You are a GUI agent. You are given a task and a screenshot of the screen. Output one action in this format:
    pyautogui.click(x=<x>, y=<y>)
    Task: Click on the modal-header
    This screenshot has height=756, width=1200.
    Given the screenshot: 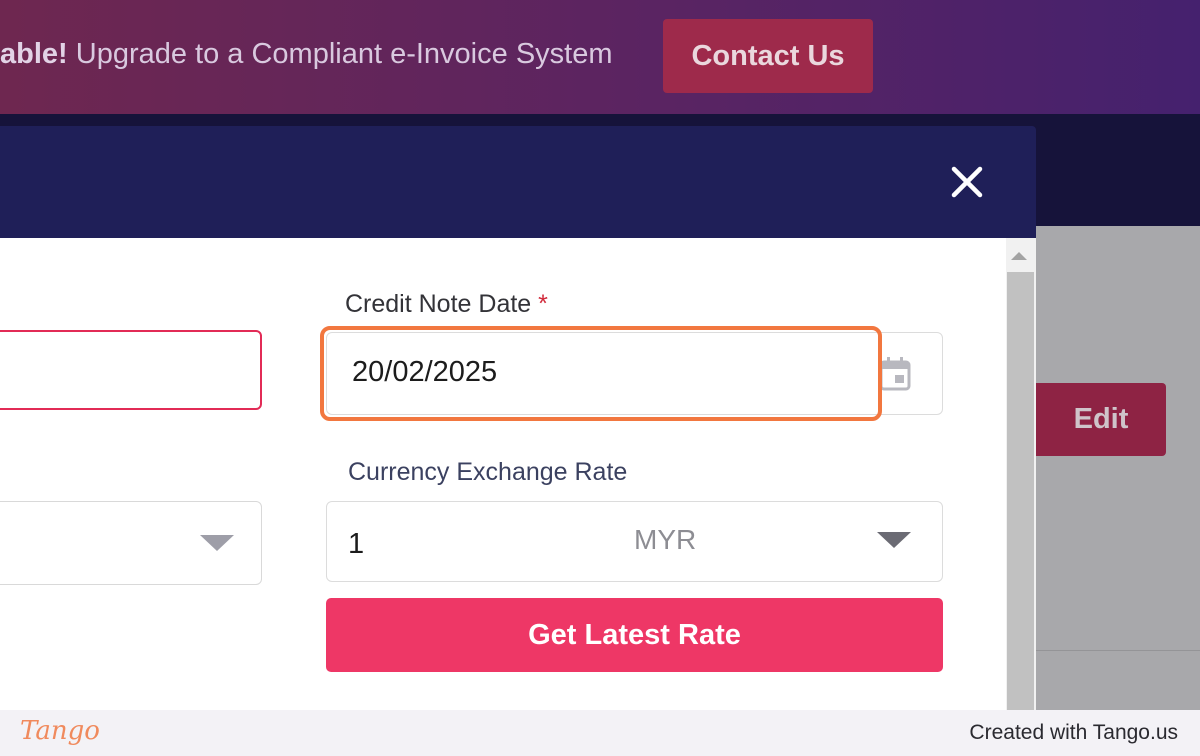 What is the action you would take?
    pyautogui.click(x=518, y=182)
    